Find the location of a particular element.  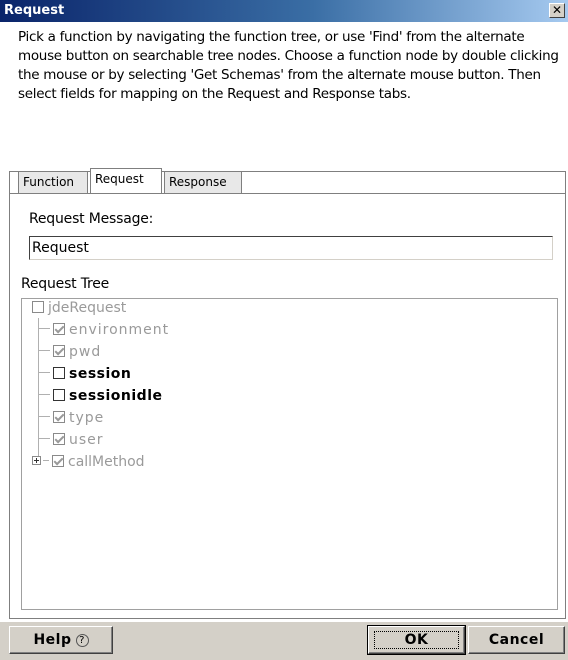

request-message-label: Request Message: is located at coordinates (91, 219).